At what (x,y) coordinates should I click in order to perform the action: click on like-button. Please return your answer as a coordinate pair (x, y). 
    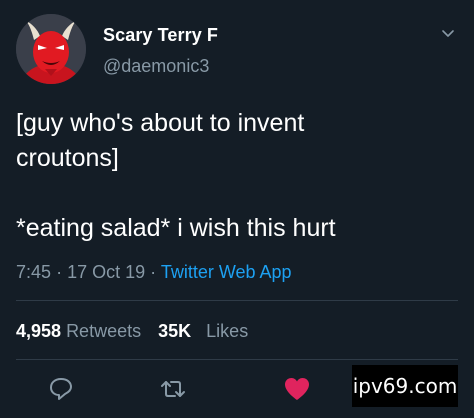
    Looking at the image, I should click on (297, 389).